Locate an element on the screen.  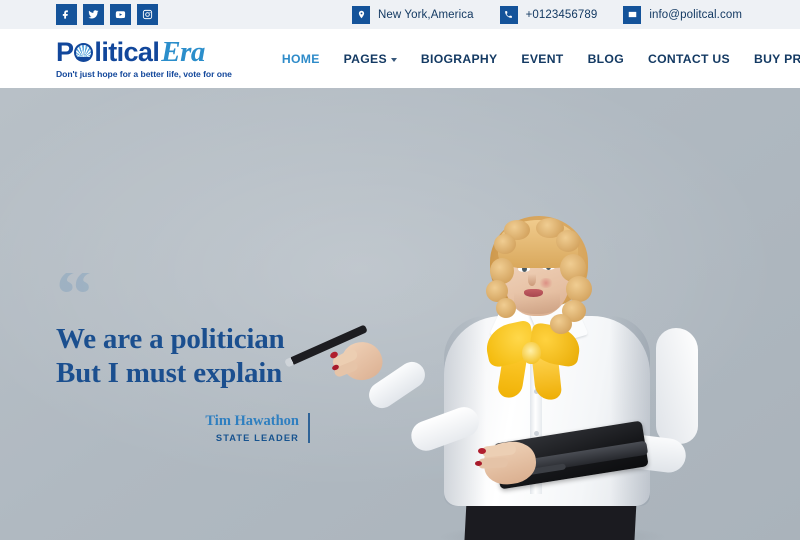
nav-item-home: HOME is located at coordinates (301, 59).